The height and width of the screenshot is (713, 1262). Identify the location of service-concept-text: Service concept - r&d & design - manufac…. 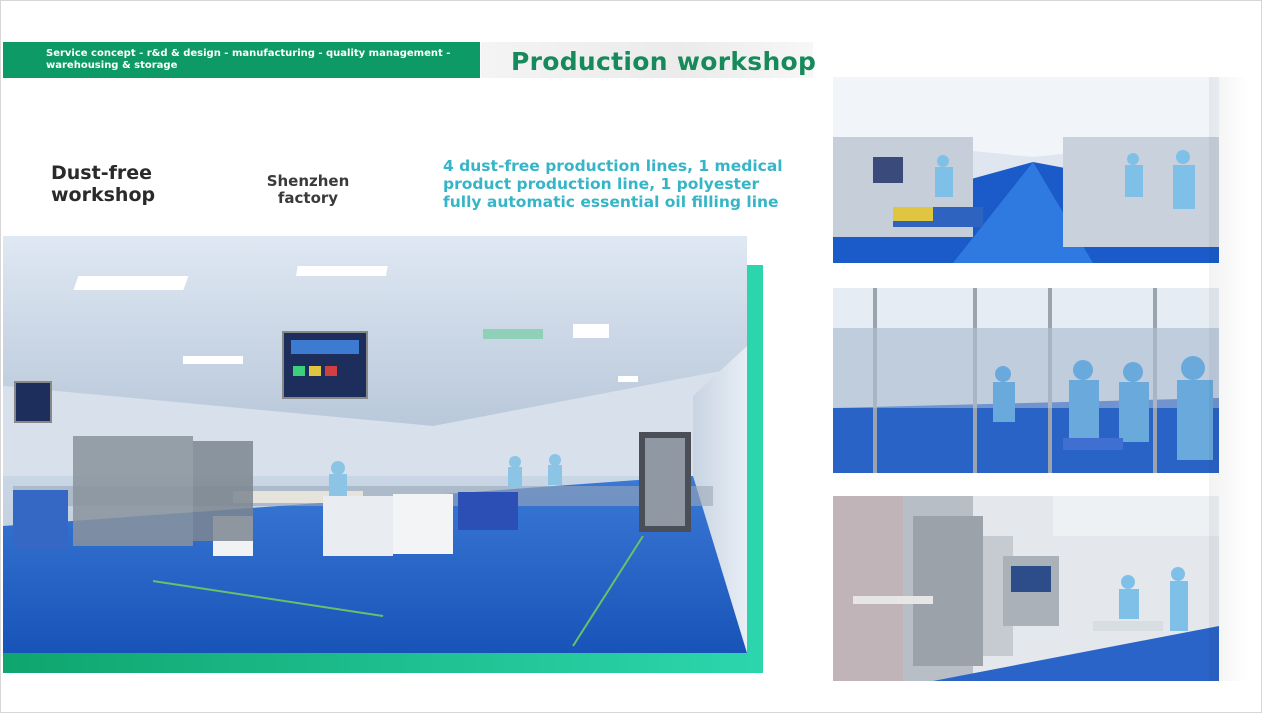
(248, 59).